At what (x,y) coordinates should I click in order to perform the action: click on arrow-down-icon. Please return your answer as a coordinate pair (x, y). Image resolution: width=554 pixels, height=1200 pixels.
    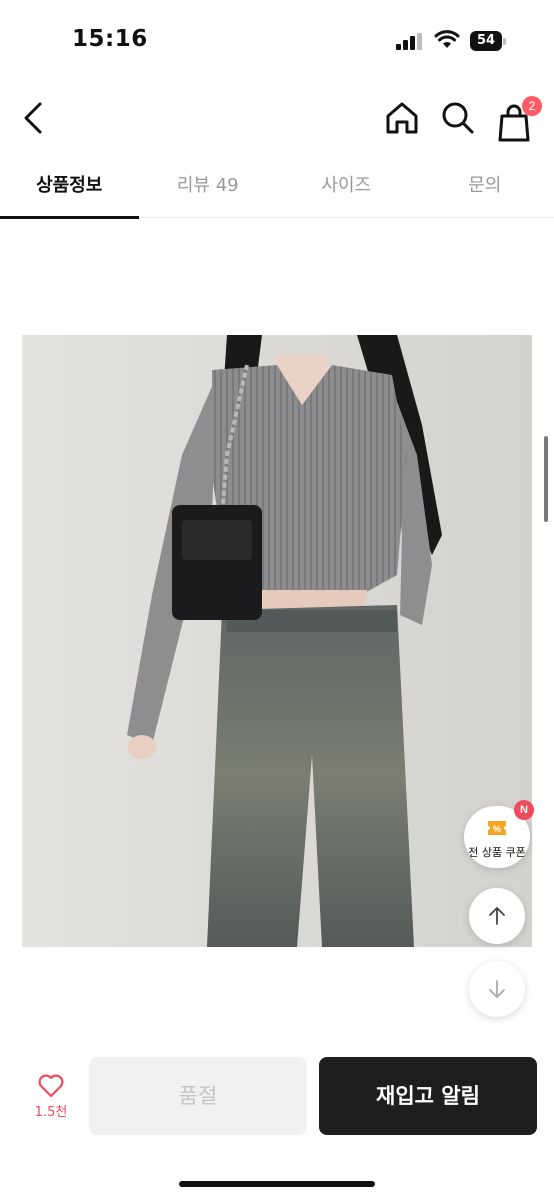
    Looking at the image, I should click on (497, 989).